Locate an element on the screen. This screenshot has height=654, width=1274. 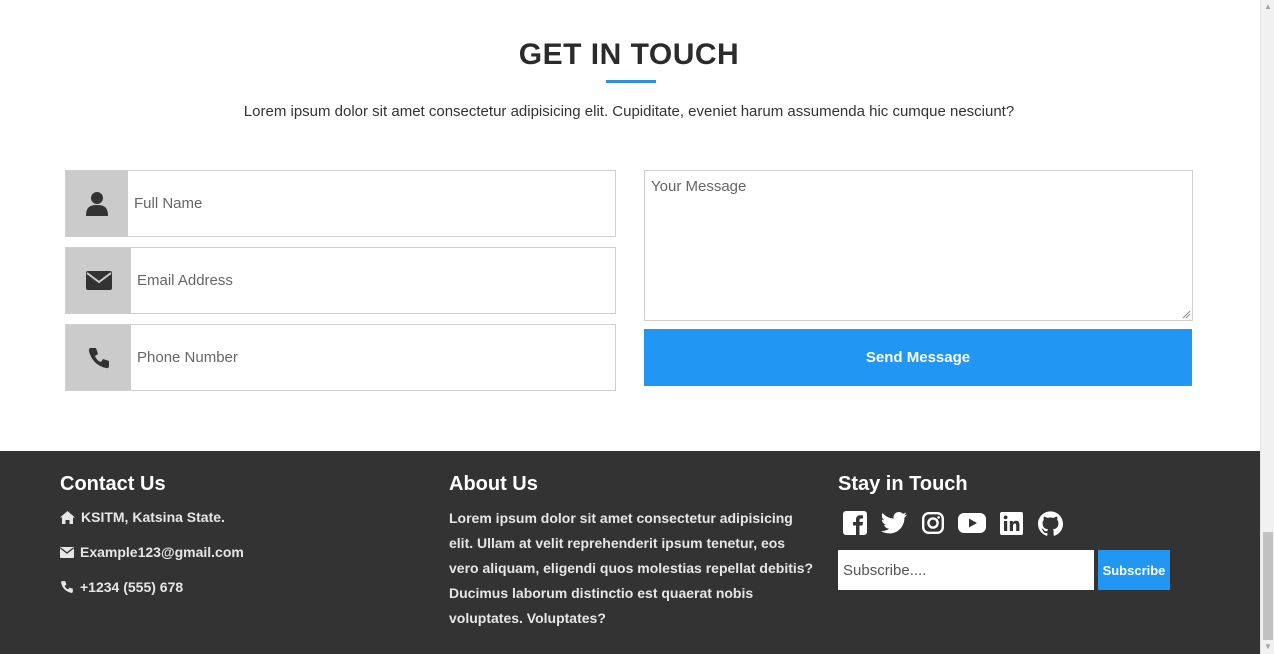
subscribe-input is located at coordinates (966, 570).